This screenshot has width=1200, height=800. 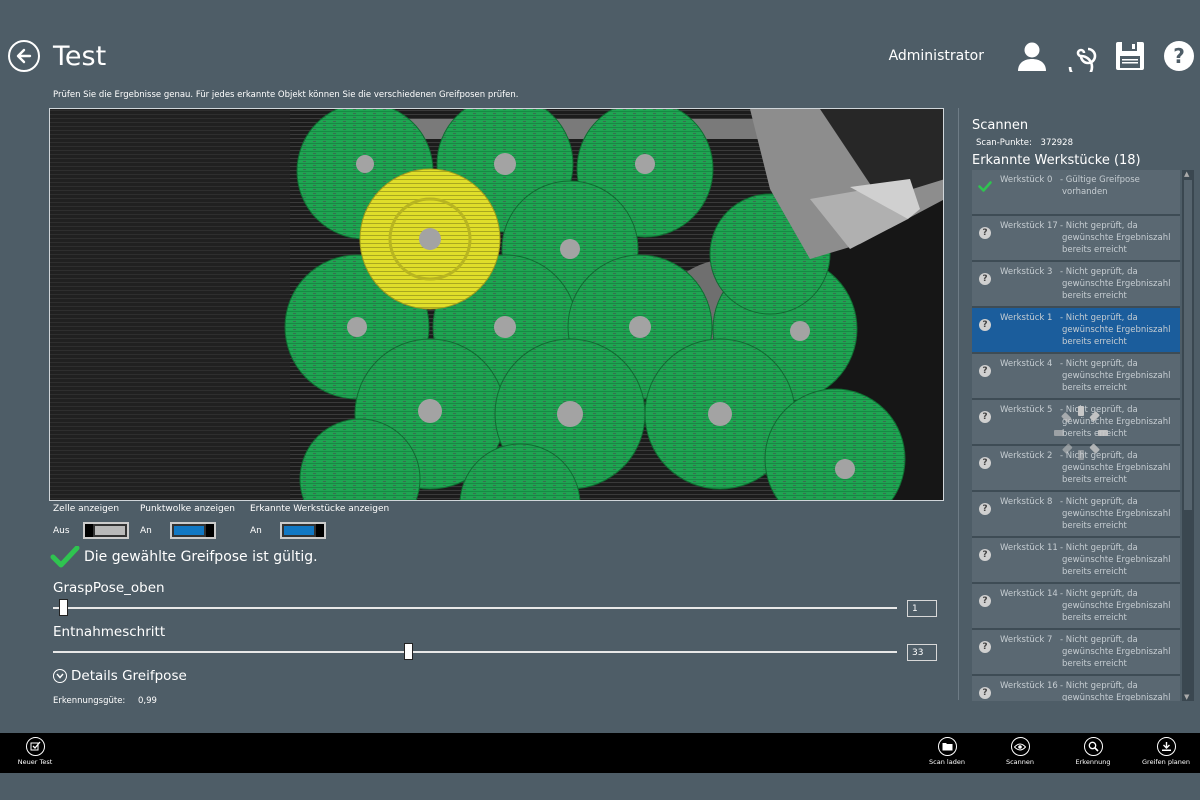 I want to click on plan-grasp-button: Greifen planen, so click(x=1166, y=751).